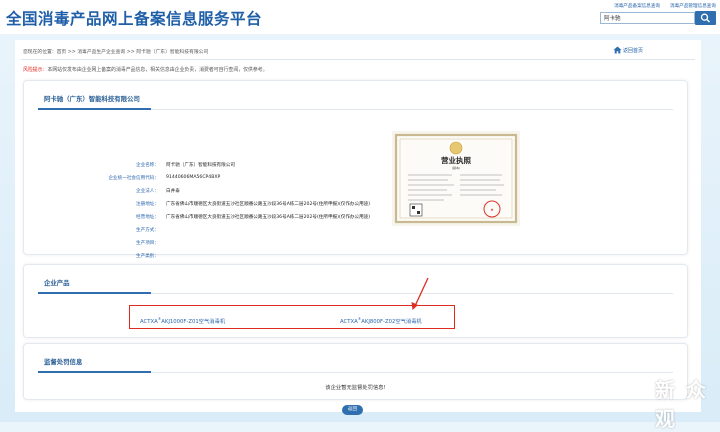 Image resolution: width=720 pixels, height=432 pixels. I want to click on search-icon, so click(705, 18).